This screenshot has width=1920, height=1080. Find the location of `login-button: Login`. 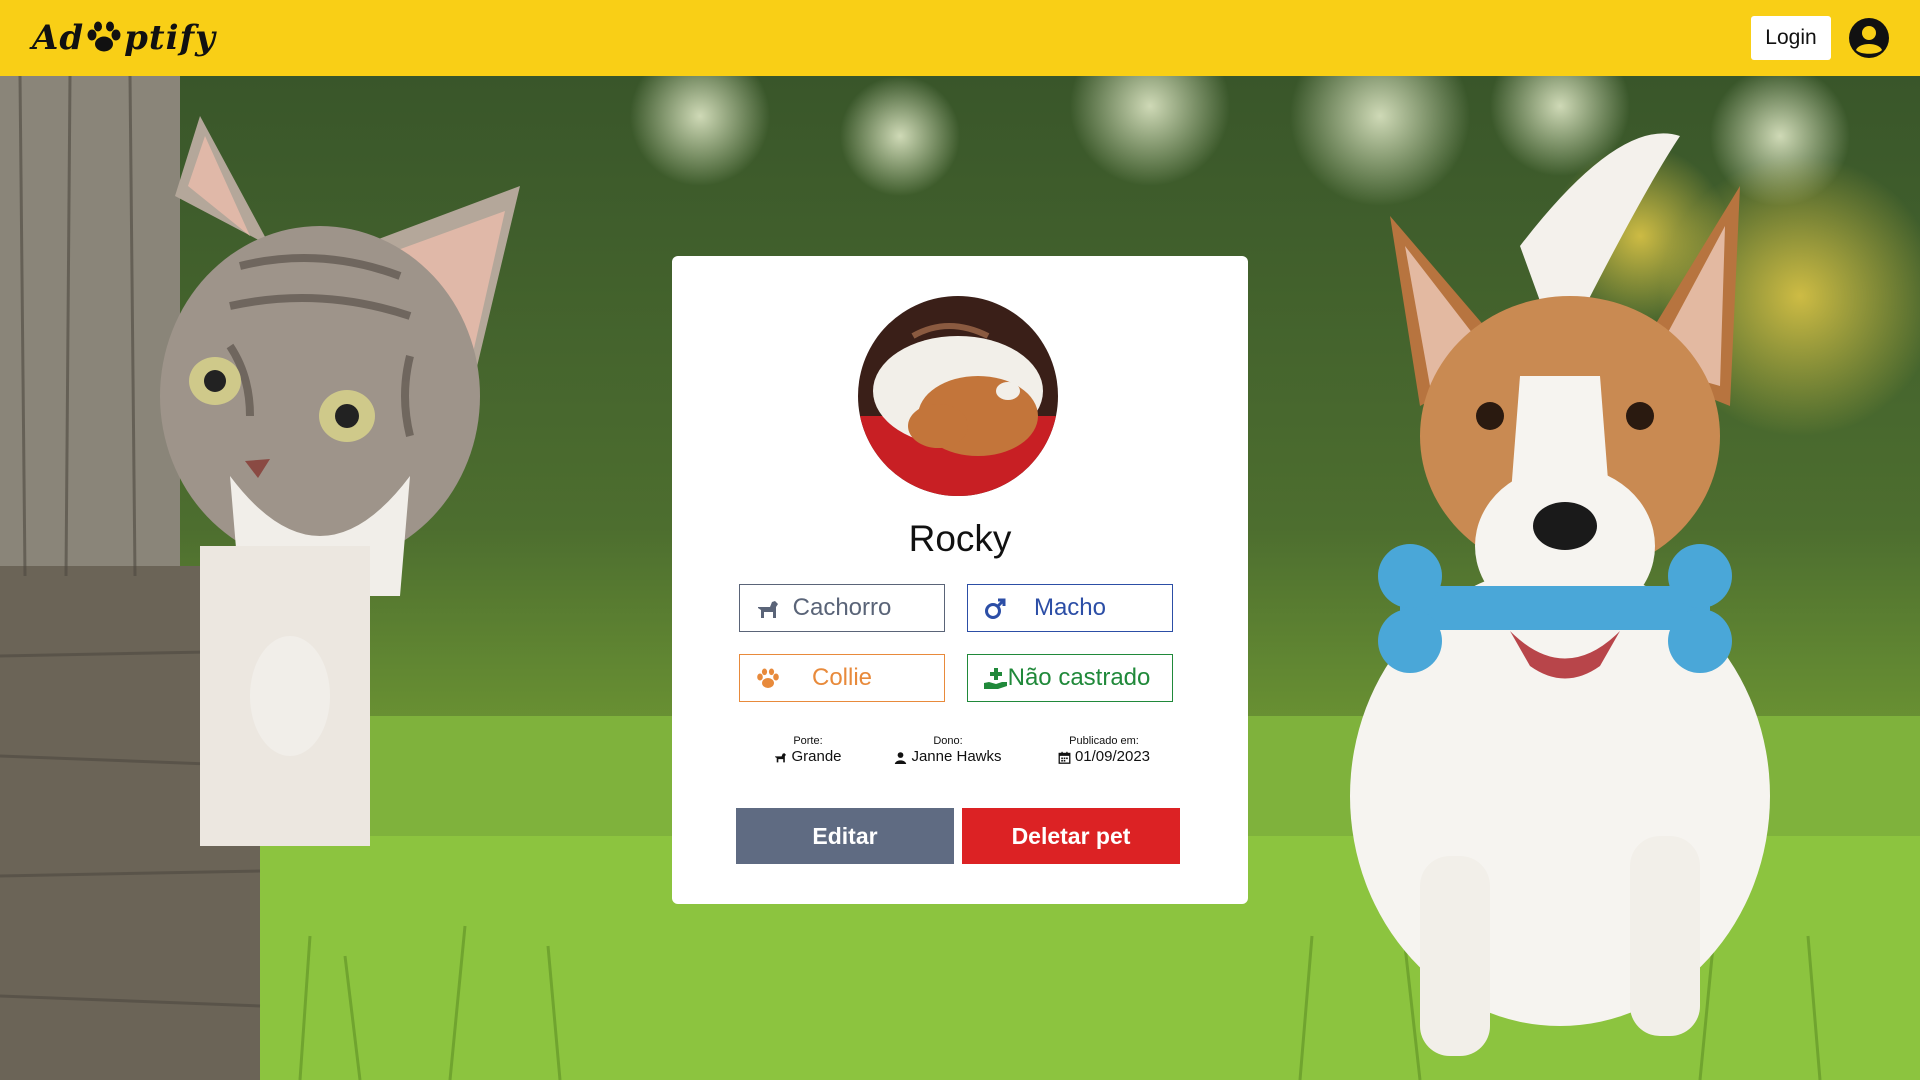

login-button: Login is located at coordinates (1791, 38).